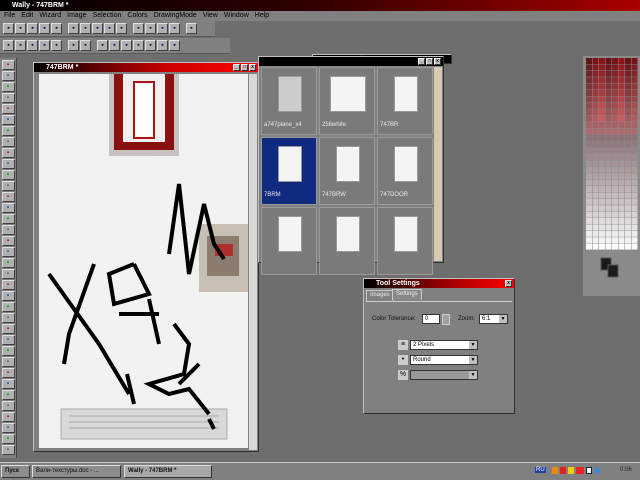 The image size is (640, 480). What do you see at coordinates (20, 45) in the screenshot?
I see `view-b-button: ▪` at bounding box center [20, 45].